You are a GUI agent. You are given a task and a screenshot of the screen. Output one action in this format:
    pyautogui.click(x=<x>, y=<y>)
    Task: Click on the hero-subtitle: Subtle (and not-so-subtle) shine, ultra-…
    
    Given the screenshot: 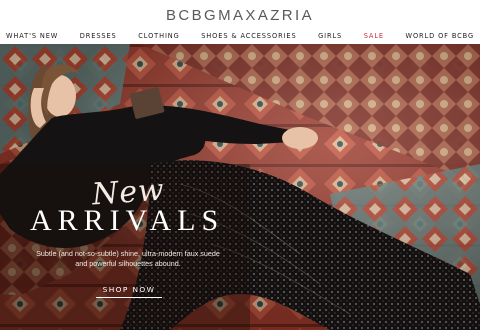 What is the action you would take?
    pyautogui.click(x=128, y=259)
    